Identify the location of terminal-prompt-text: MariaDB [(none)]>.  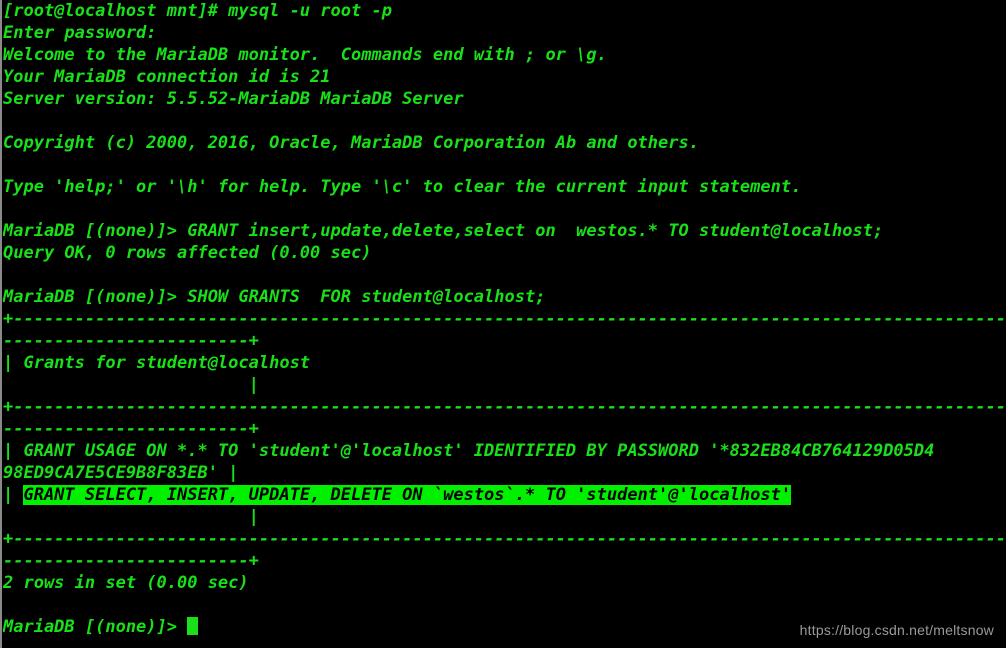
(95, 627).